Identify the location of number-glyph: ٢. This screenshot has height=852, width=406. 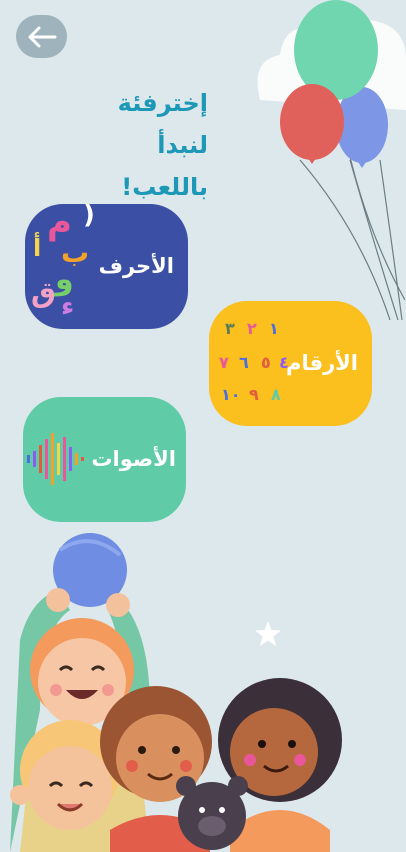
(252, 328).